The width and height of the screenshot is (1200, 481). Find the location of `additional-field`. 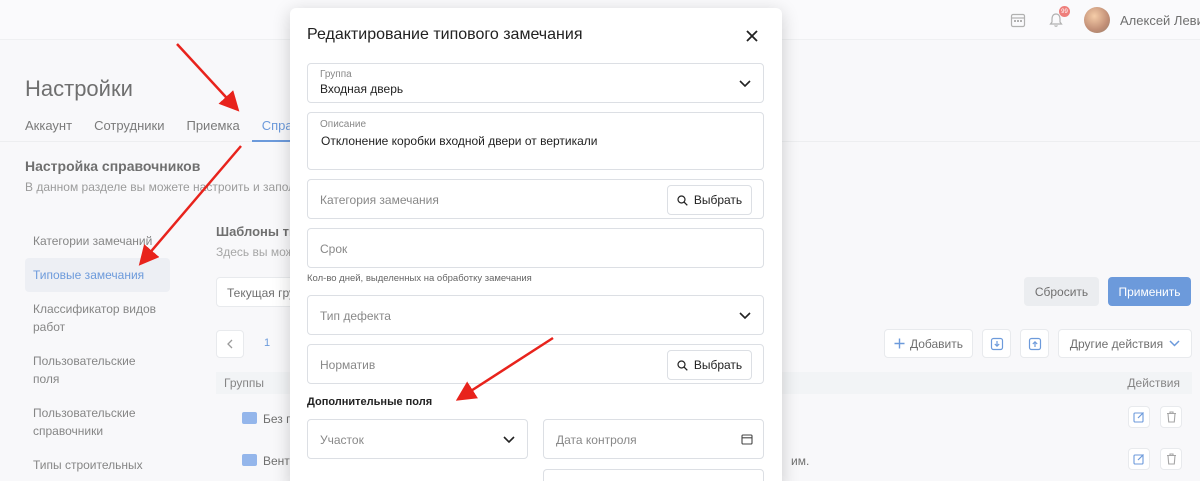

additional-field is located at coordinates (653, 475).